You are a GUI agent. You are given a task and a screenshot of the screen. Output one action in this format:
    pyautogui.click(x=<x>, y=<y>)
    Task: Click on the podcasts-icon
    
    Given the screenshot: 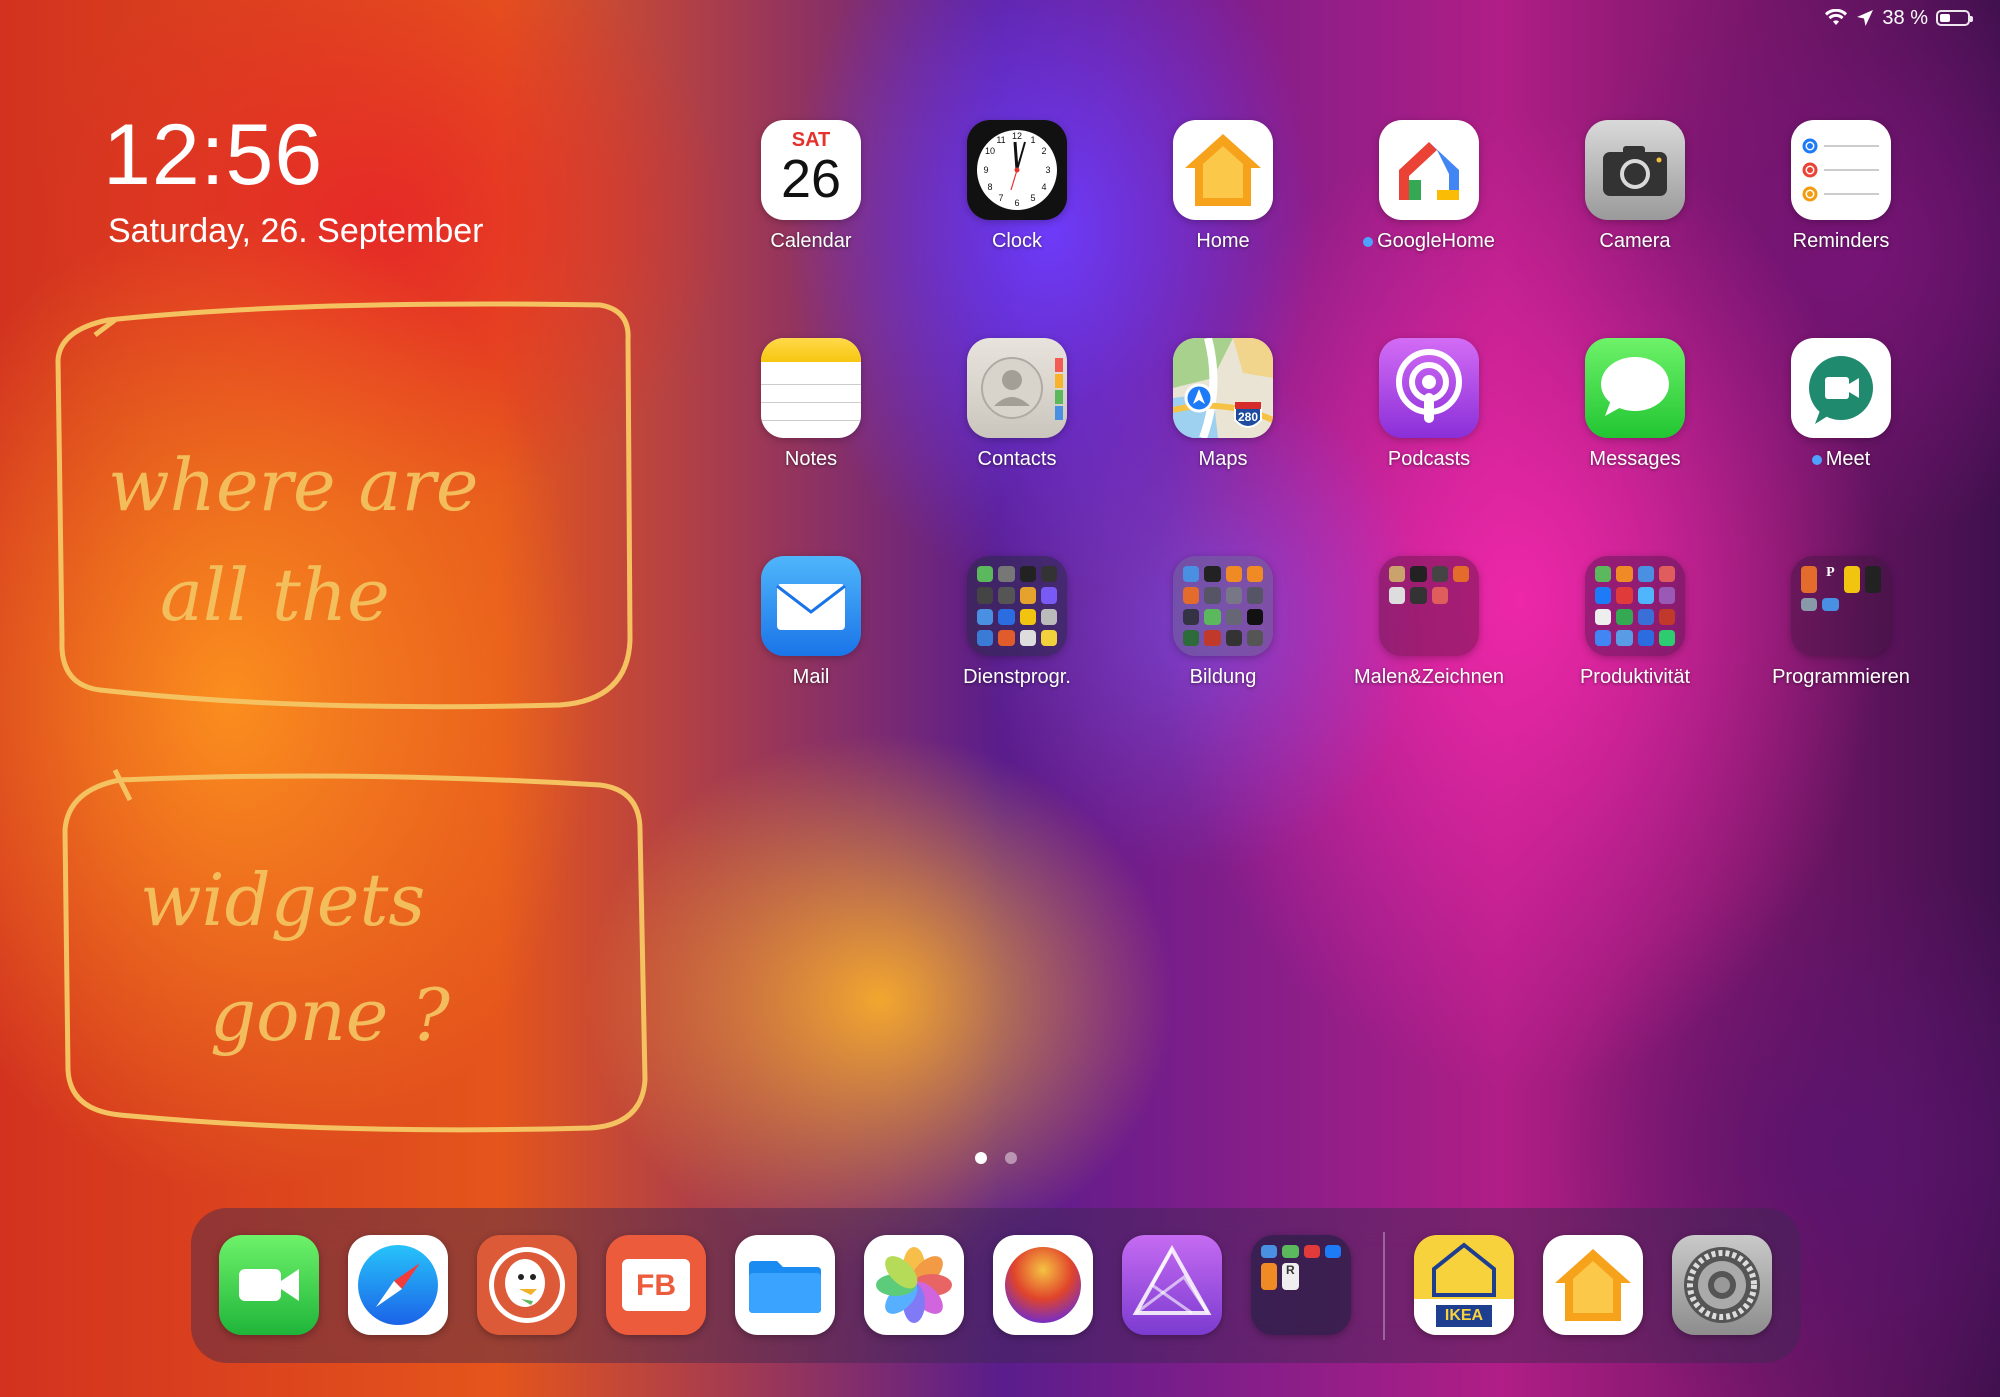 What is the action you would take?
    pyautogui.click(x=1429, y=388)
    